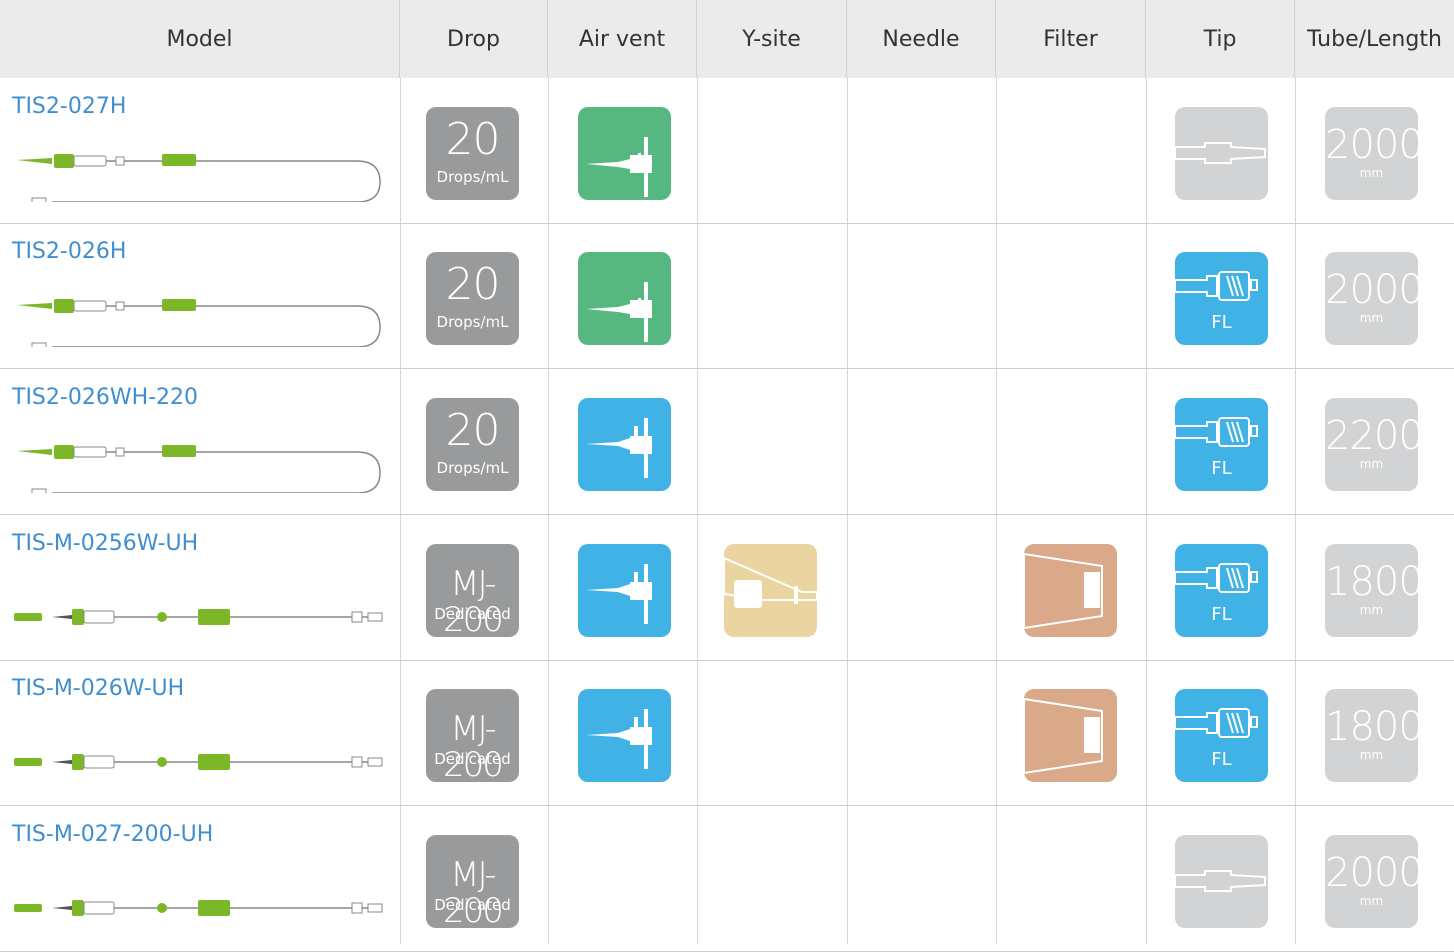 The height and width of the screenshot is (952, 1454). I want to click on header-air-vent: Air vent, so click(622, 39).